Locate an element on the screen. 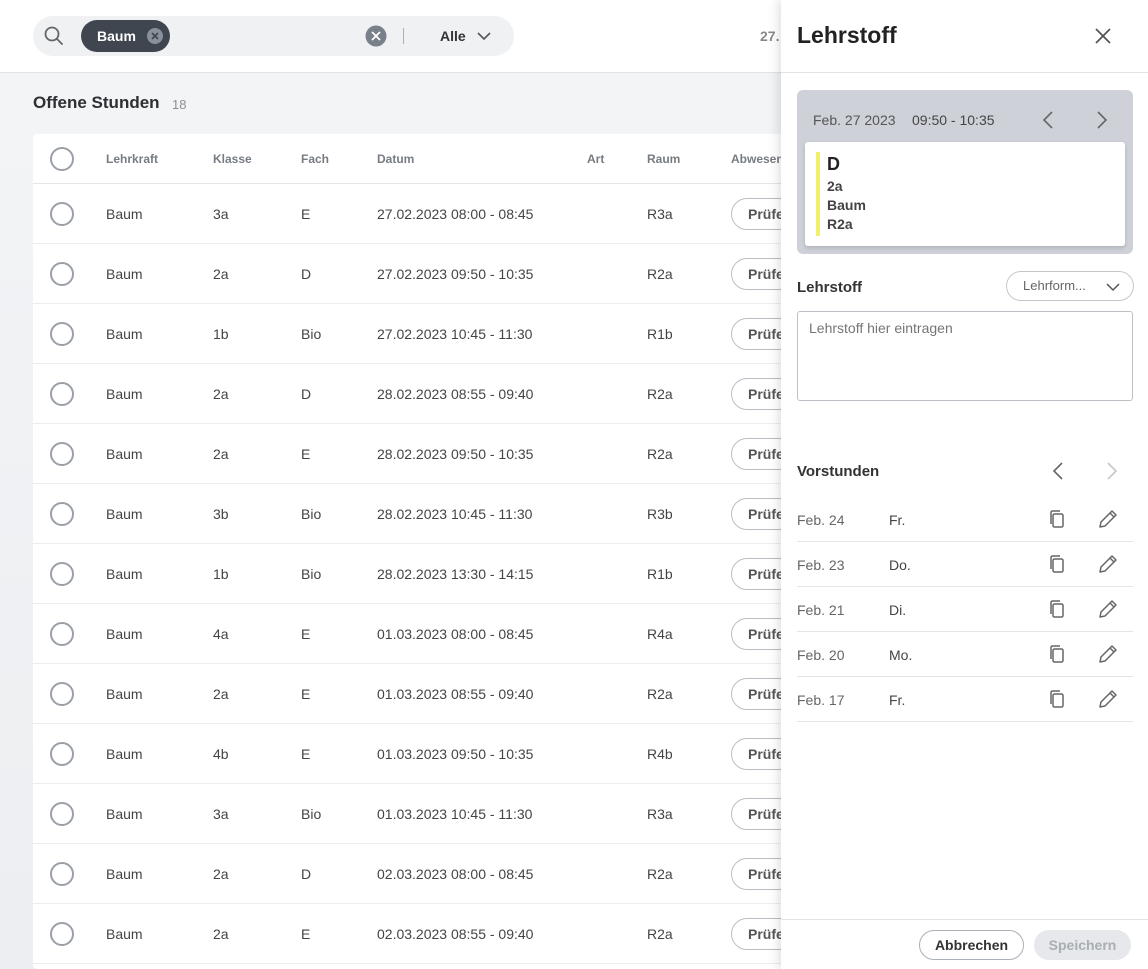 The image size is (1148, 969). cell-date: 01.03.2023 10:45 - 11:30 is located at coordinates (455, 814).